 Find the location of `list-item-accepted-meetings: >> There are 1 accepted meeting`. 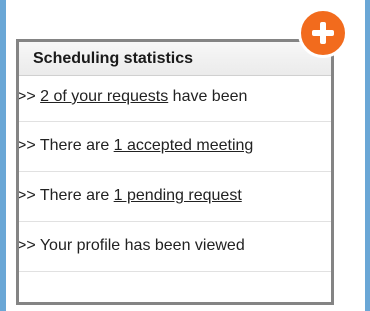

list-item-accepted-meetings: >> There are 1 accepted meeting is located at coordinates (174, 147).